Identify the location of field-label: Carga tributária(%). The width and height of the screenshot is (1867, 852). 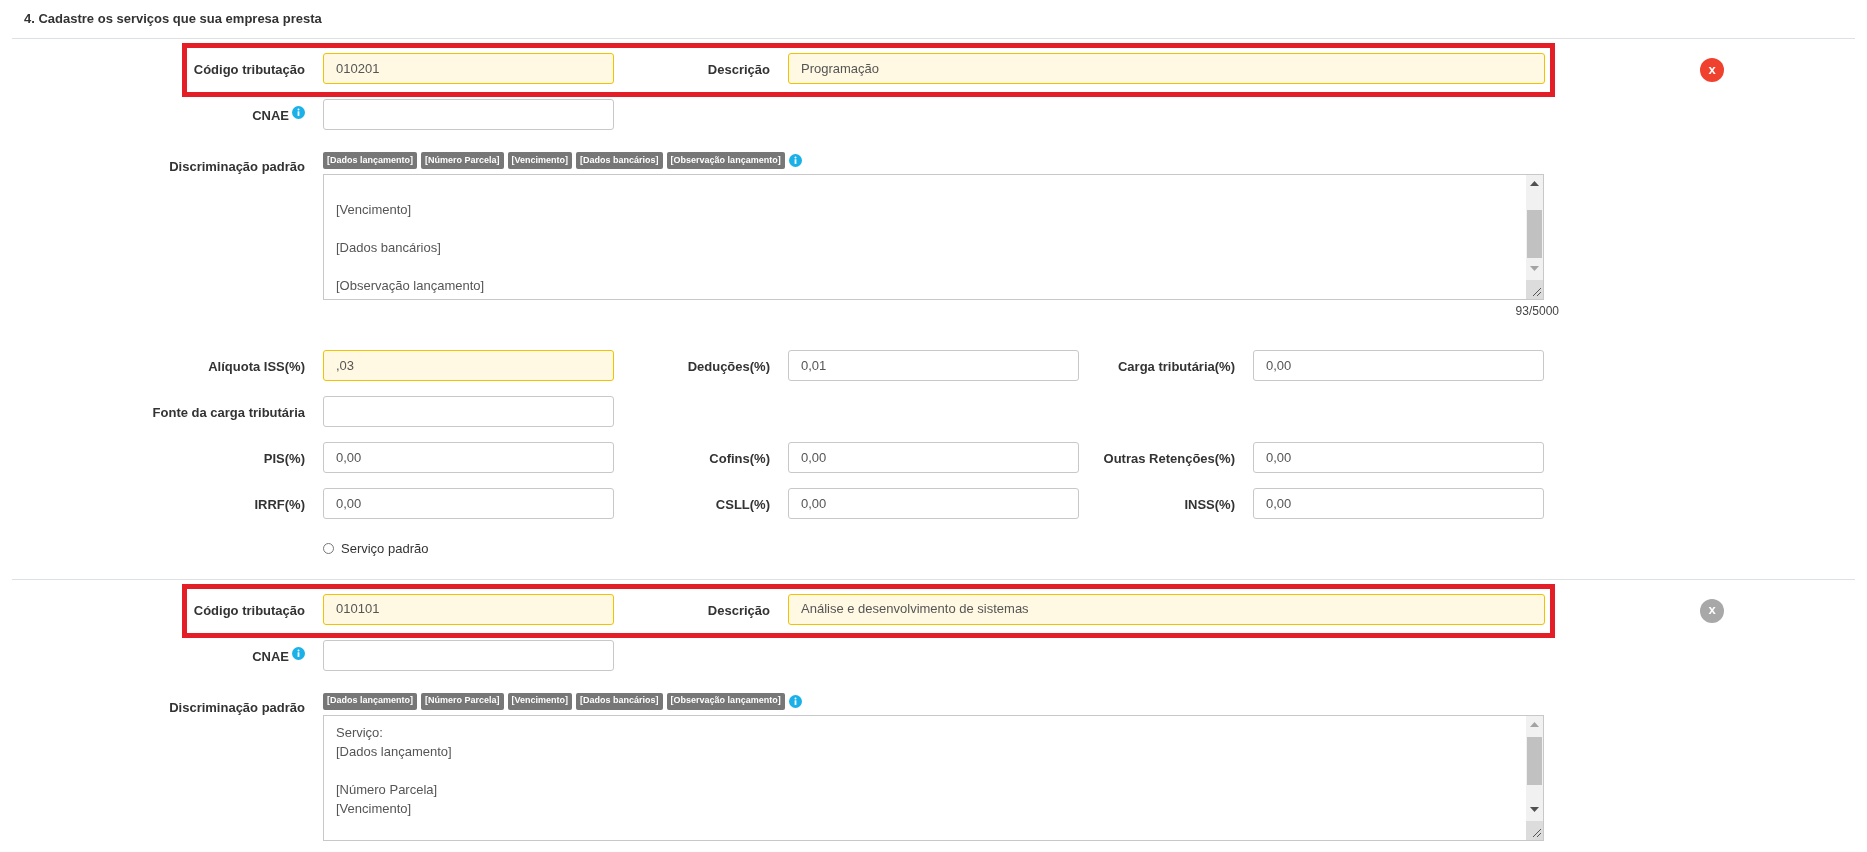
(1176, 367).